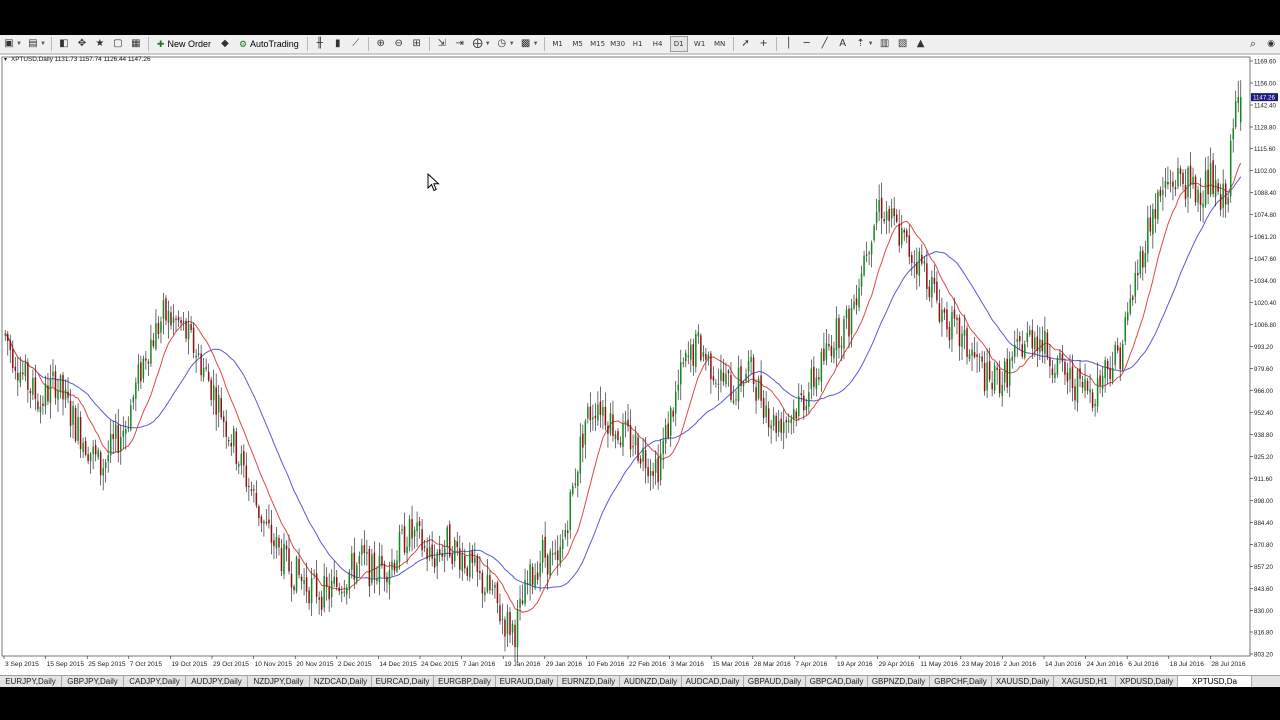  What do you see at coordinates (64, 44) in the screenshot?
I see `market-watch-icon: ◧` at bounding box center [64, 44].